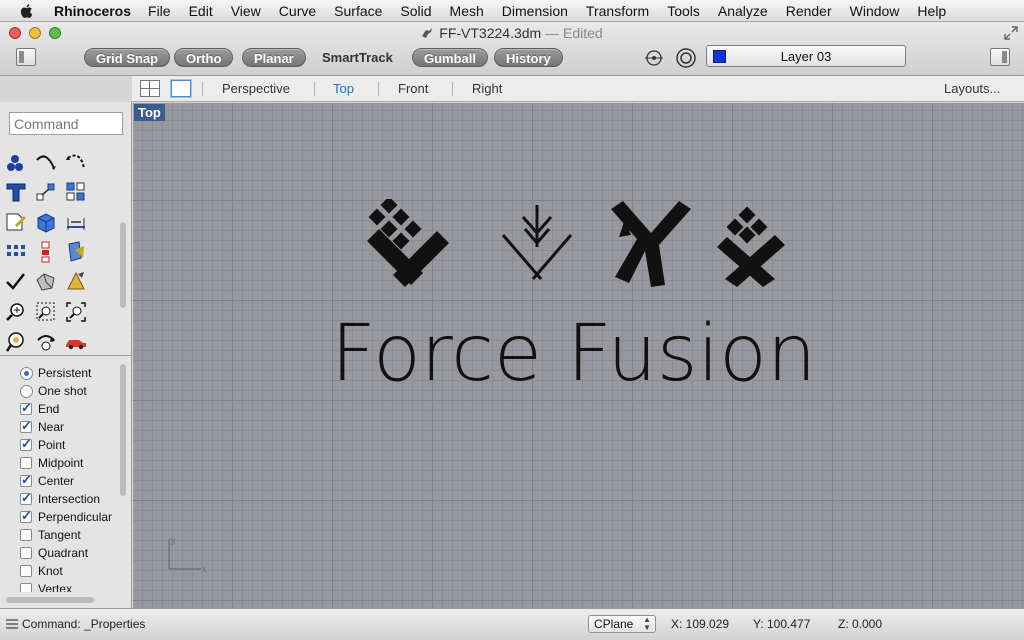 The image size is (1024, 640). What do you see at coordinates (27, 11) in the screenshot?
I see `apple-icon` at bounding box center [27, 11].